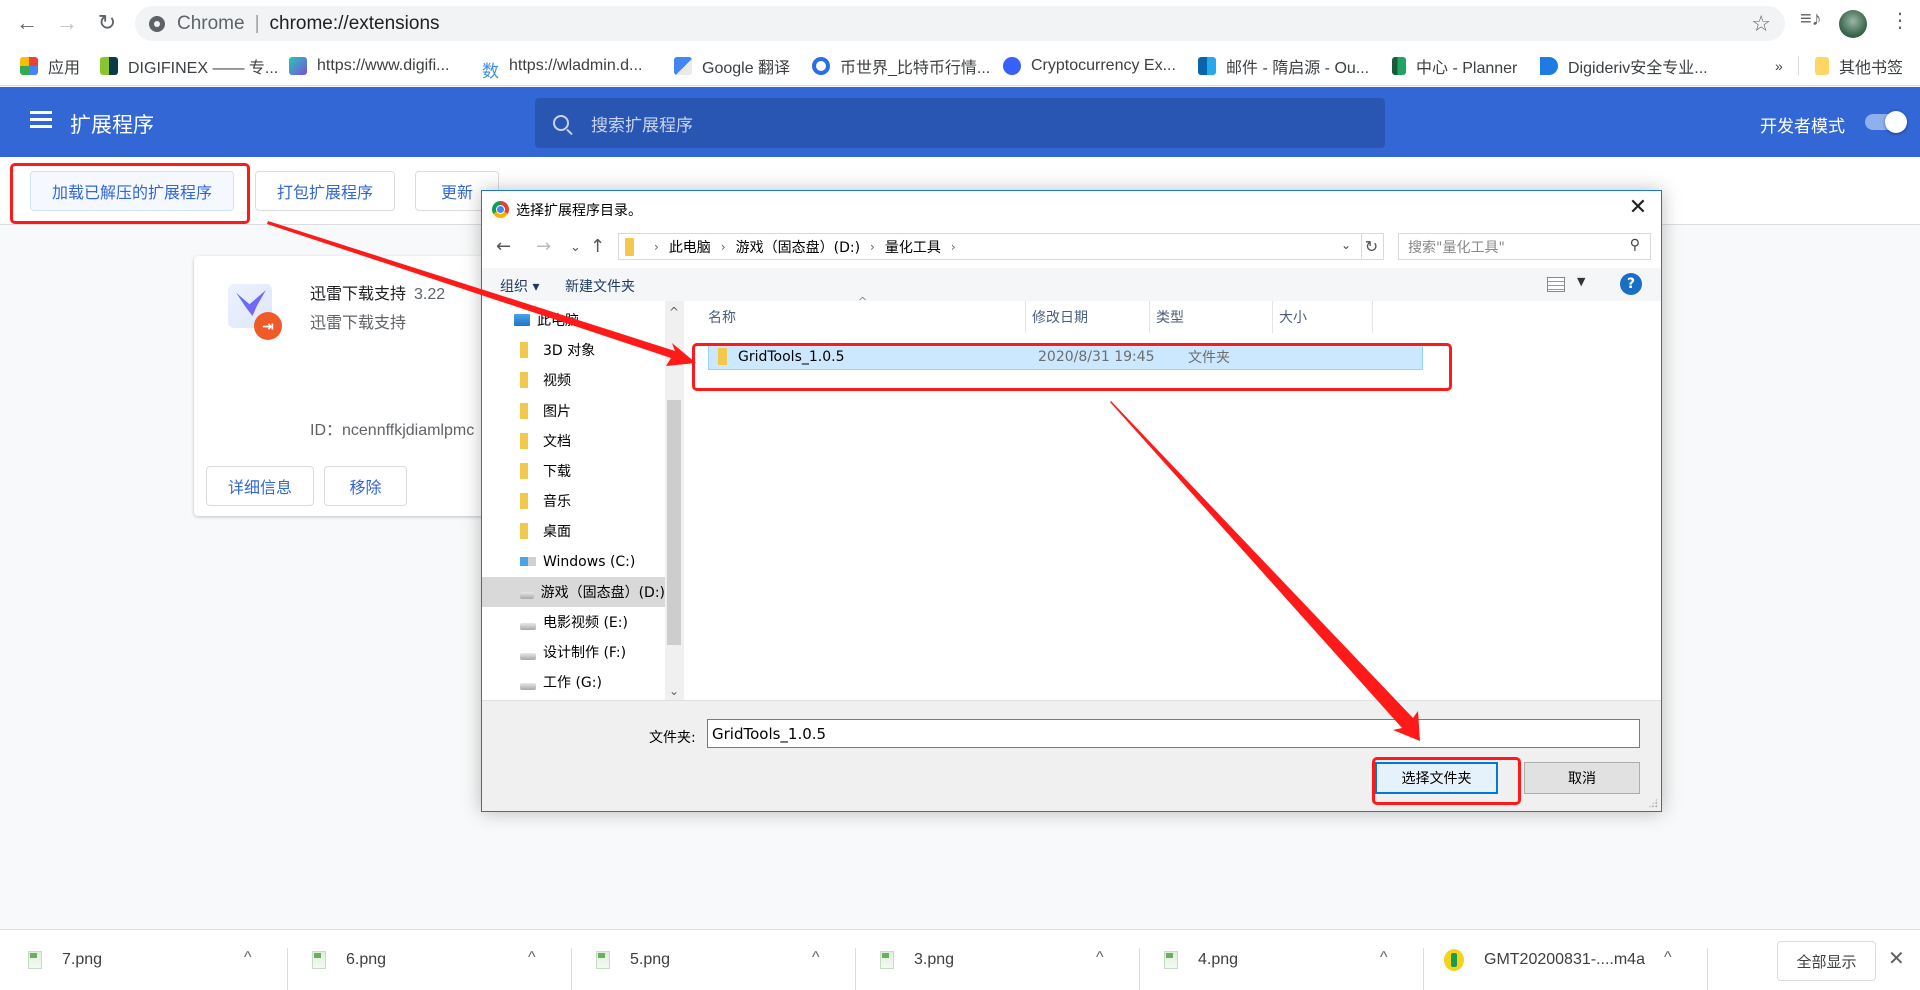  Describe the element at coordinates (1372, 246) in the screenshot. I see `refresh-icon: ↻` at that location.